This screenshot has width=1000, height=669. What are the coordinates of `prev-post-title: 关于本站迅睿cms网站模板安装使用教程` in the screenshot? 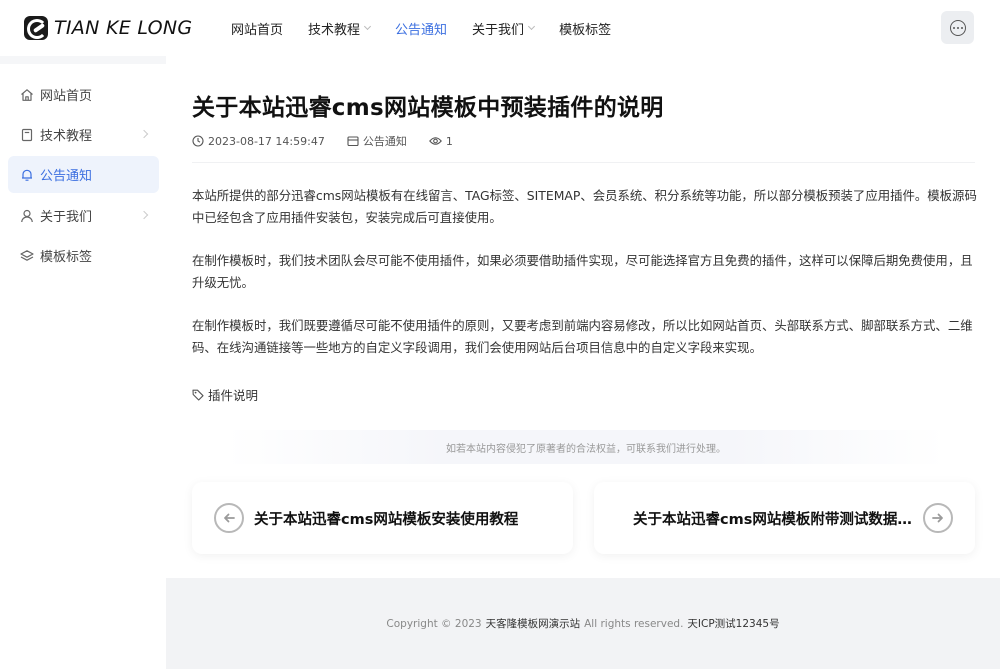 It's located at (386, 519).